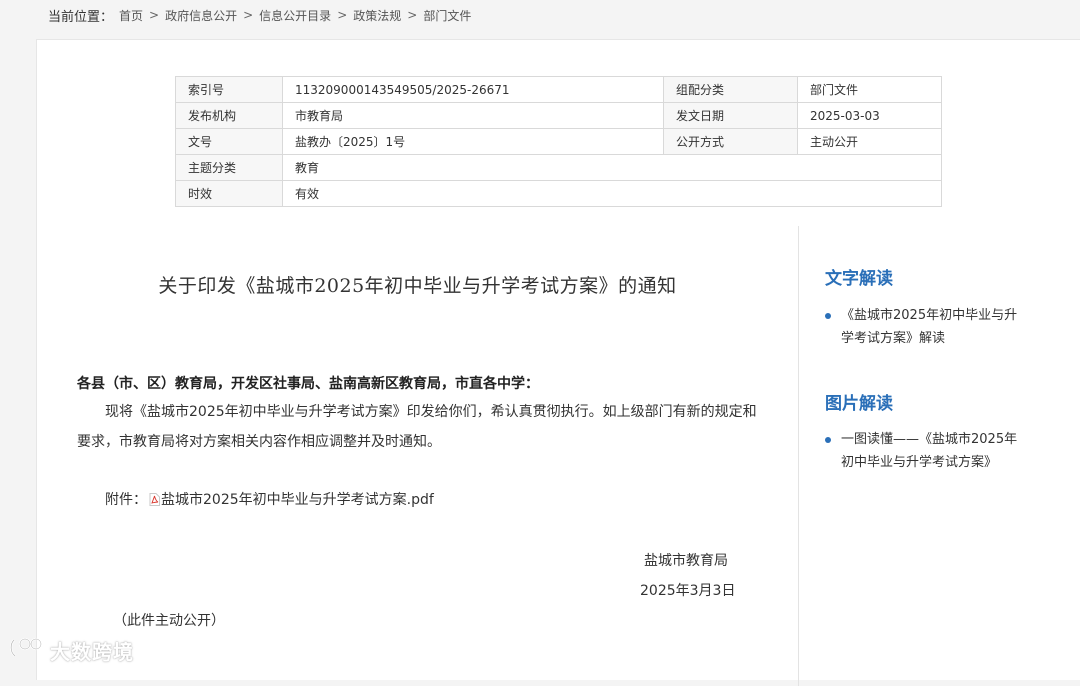 This screenshot has height=686, width=1080. I want to click on breadcrumb-label: 当前位置：, so click(81, 17).